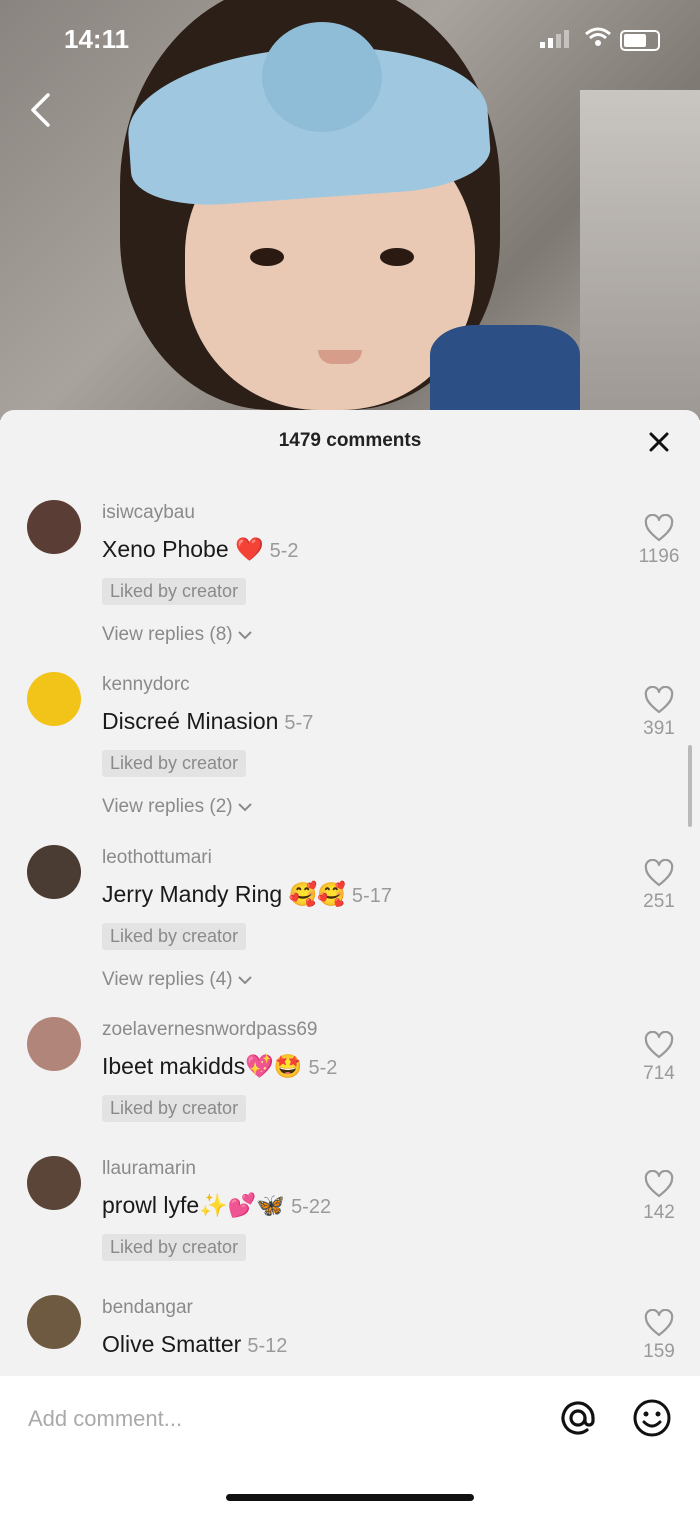 Image resolution: width=700 pixels, height=1516 pixels. I want to click on comment-body: Ibeet makidds💖🤩, so click(202, 1066).